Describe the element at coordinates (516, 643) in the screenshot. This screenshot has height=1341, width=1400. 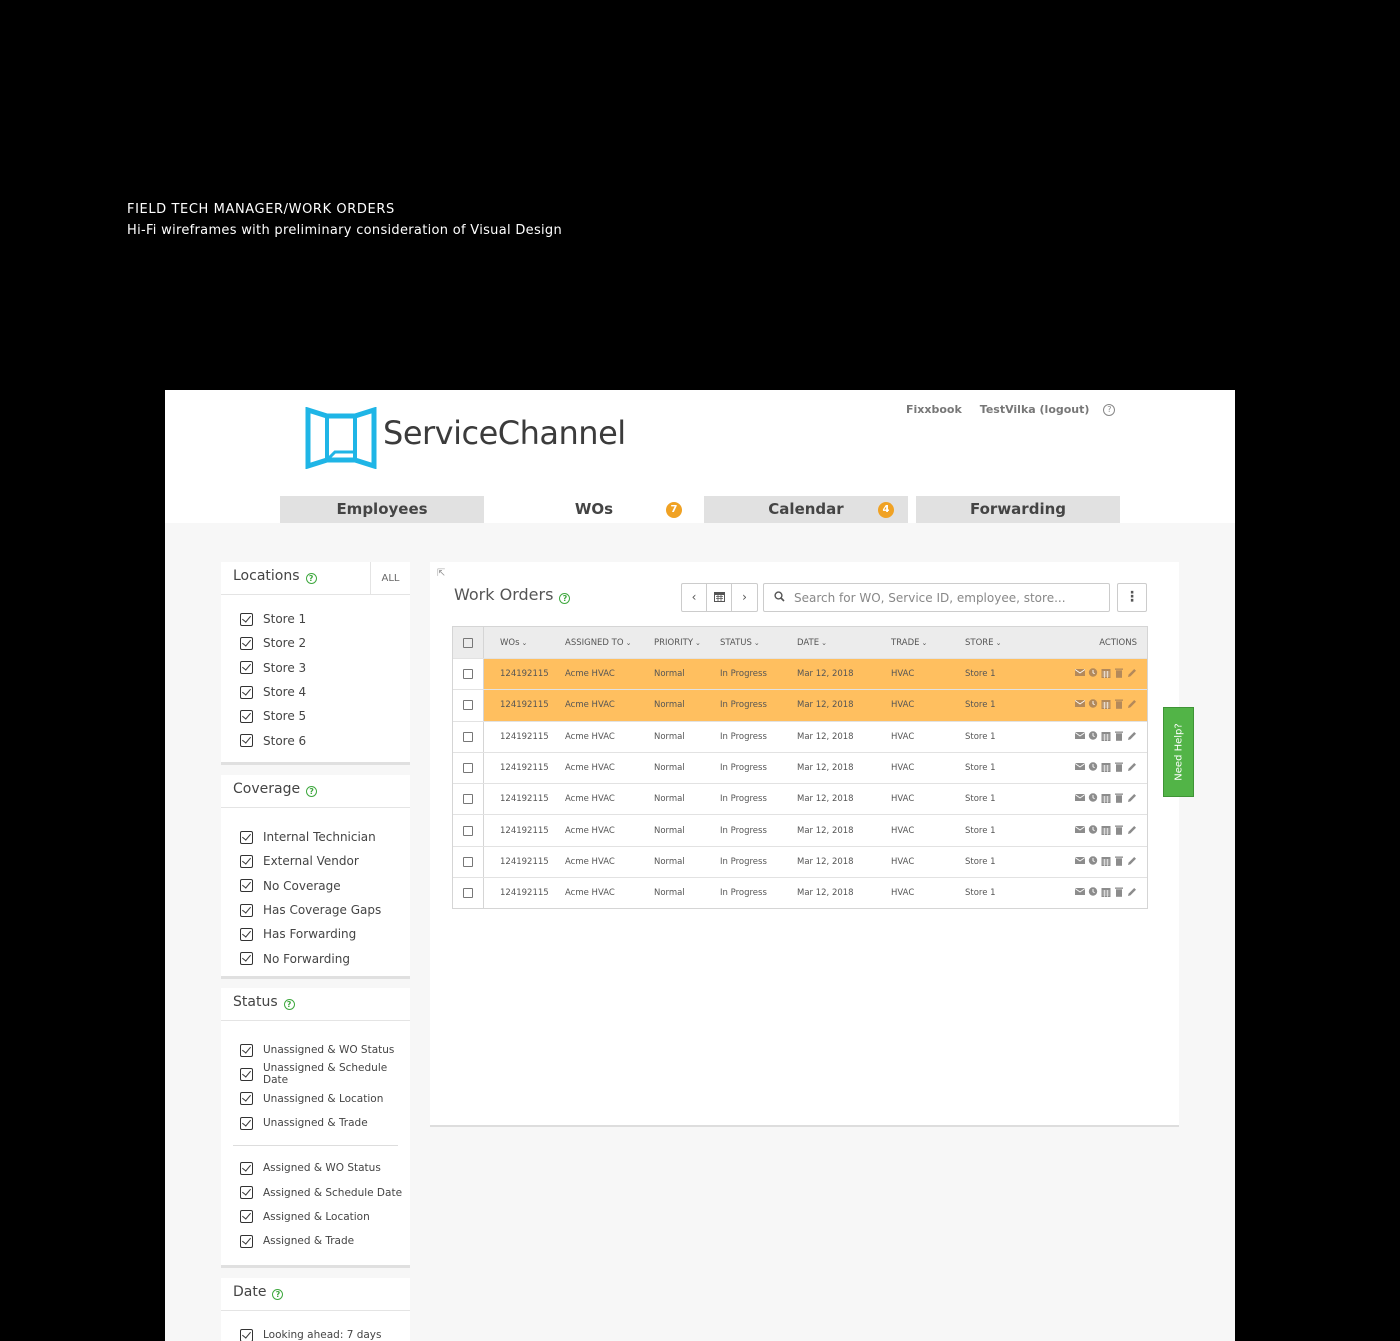
I see `column-header-wos: WOs ⌄` at that location.